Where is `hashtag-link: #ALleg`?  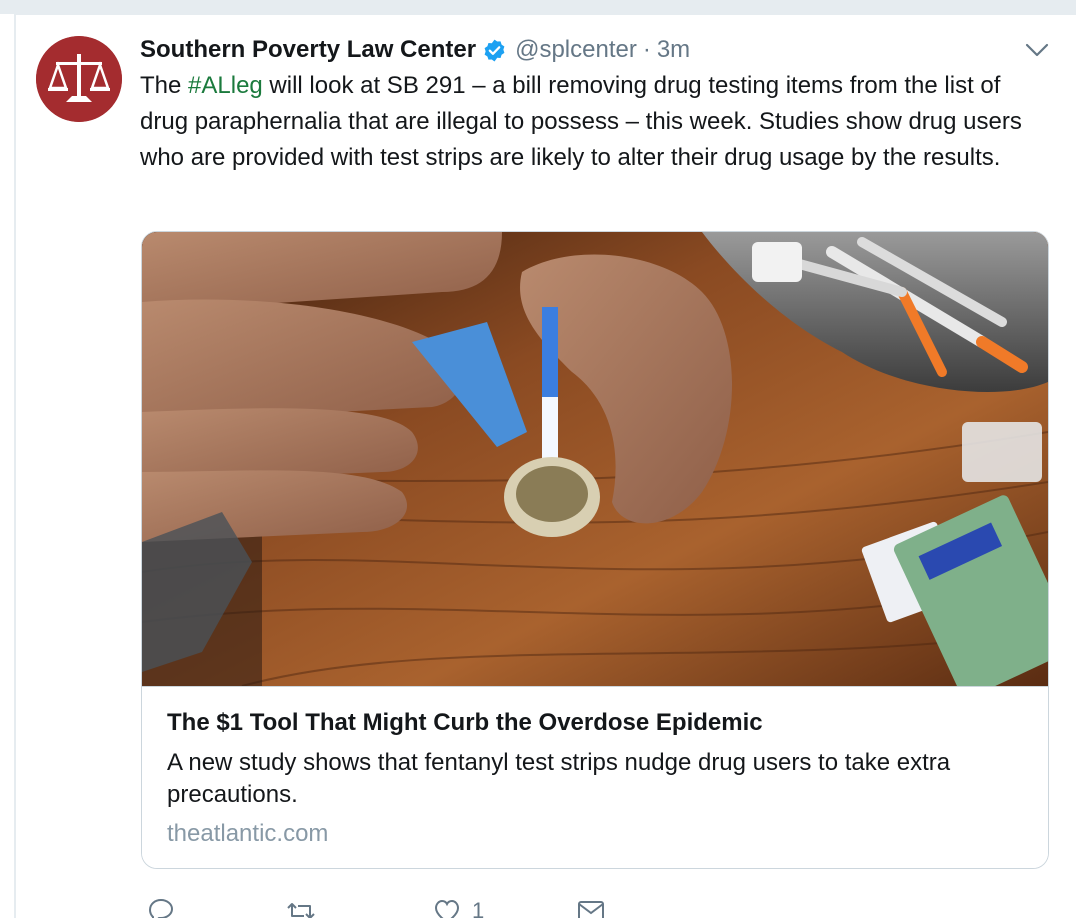
hashtag-link: #ALleg is located at coordinates (225, 85).